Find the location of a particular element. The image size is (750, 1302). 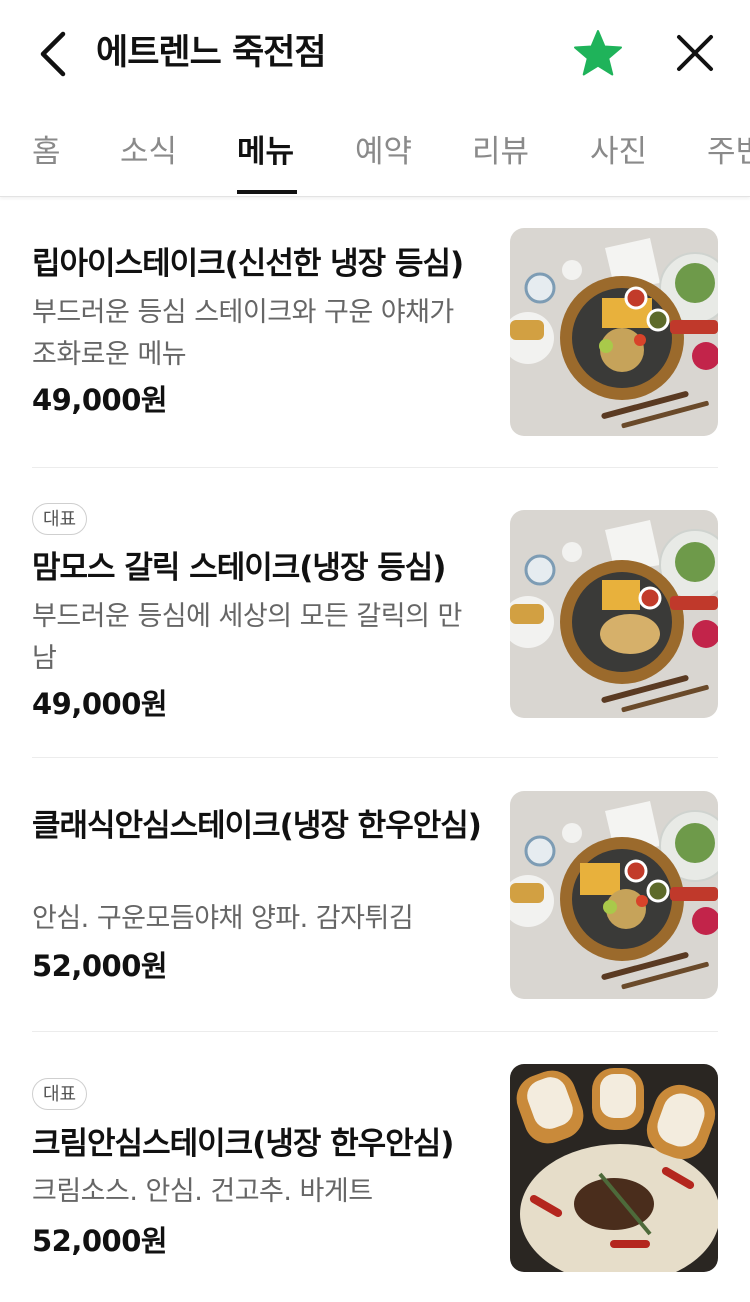

tab-news: 소식 is located at coordinates (148, 152).